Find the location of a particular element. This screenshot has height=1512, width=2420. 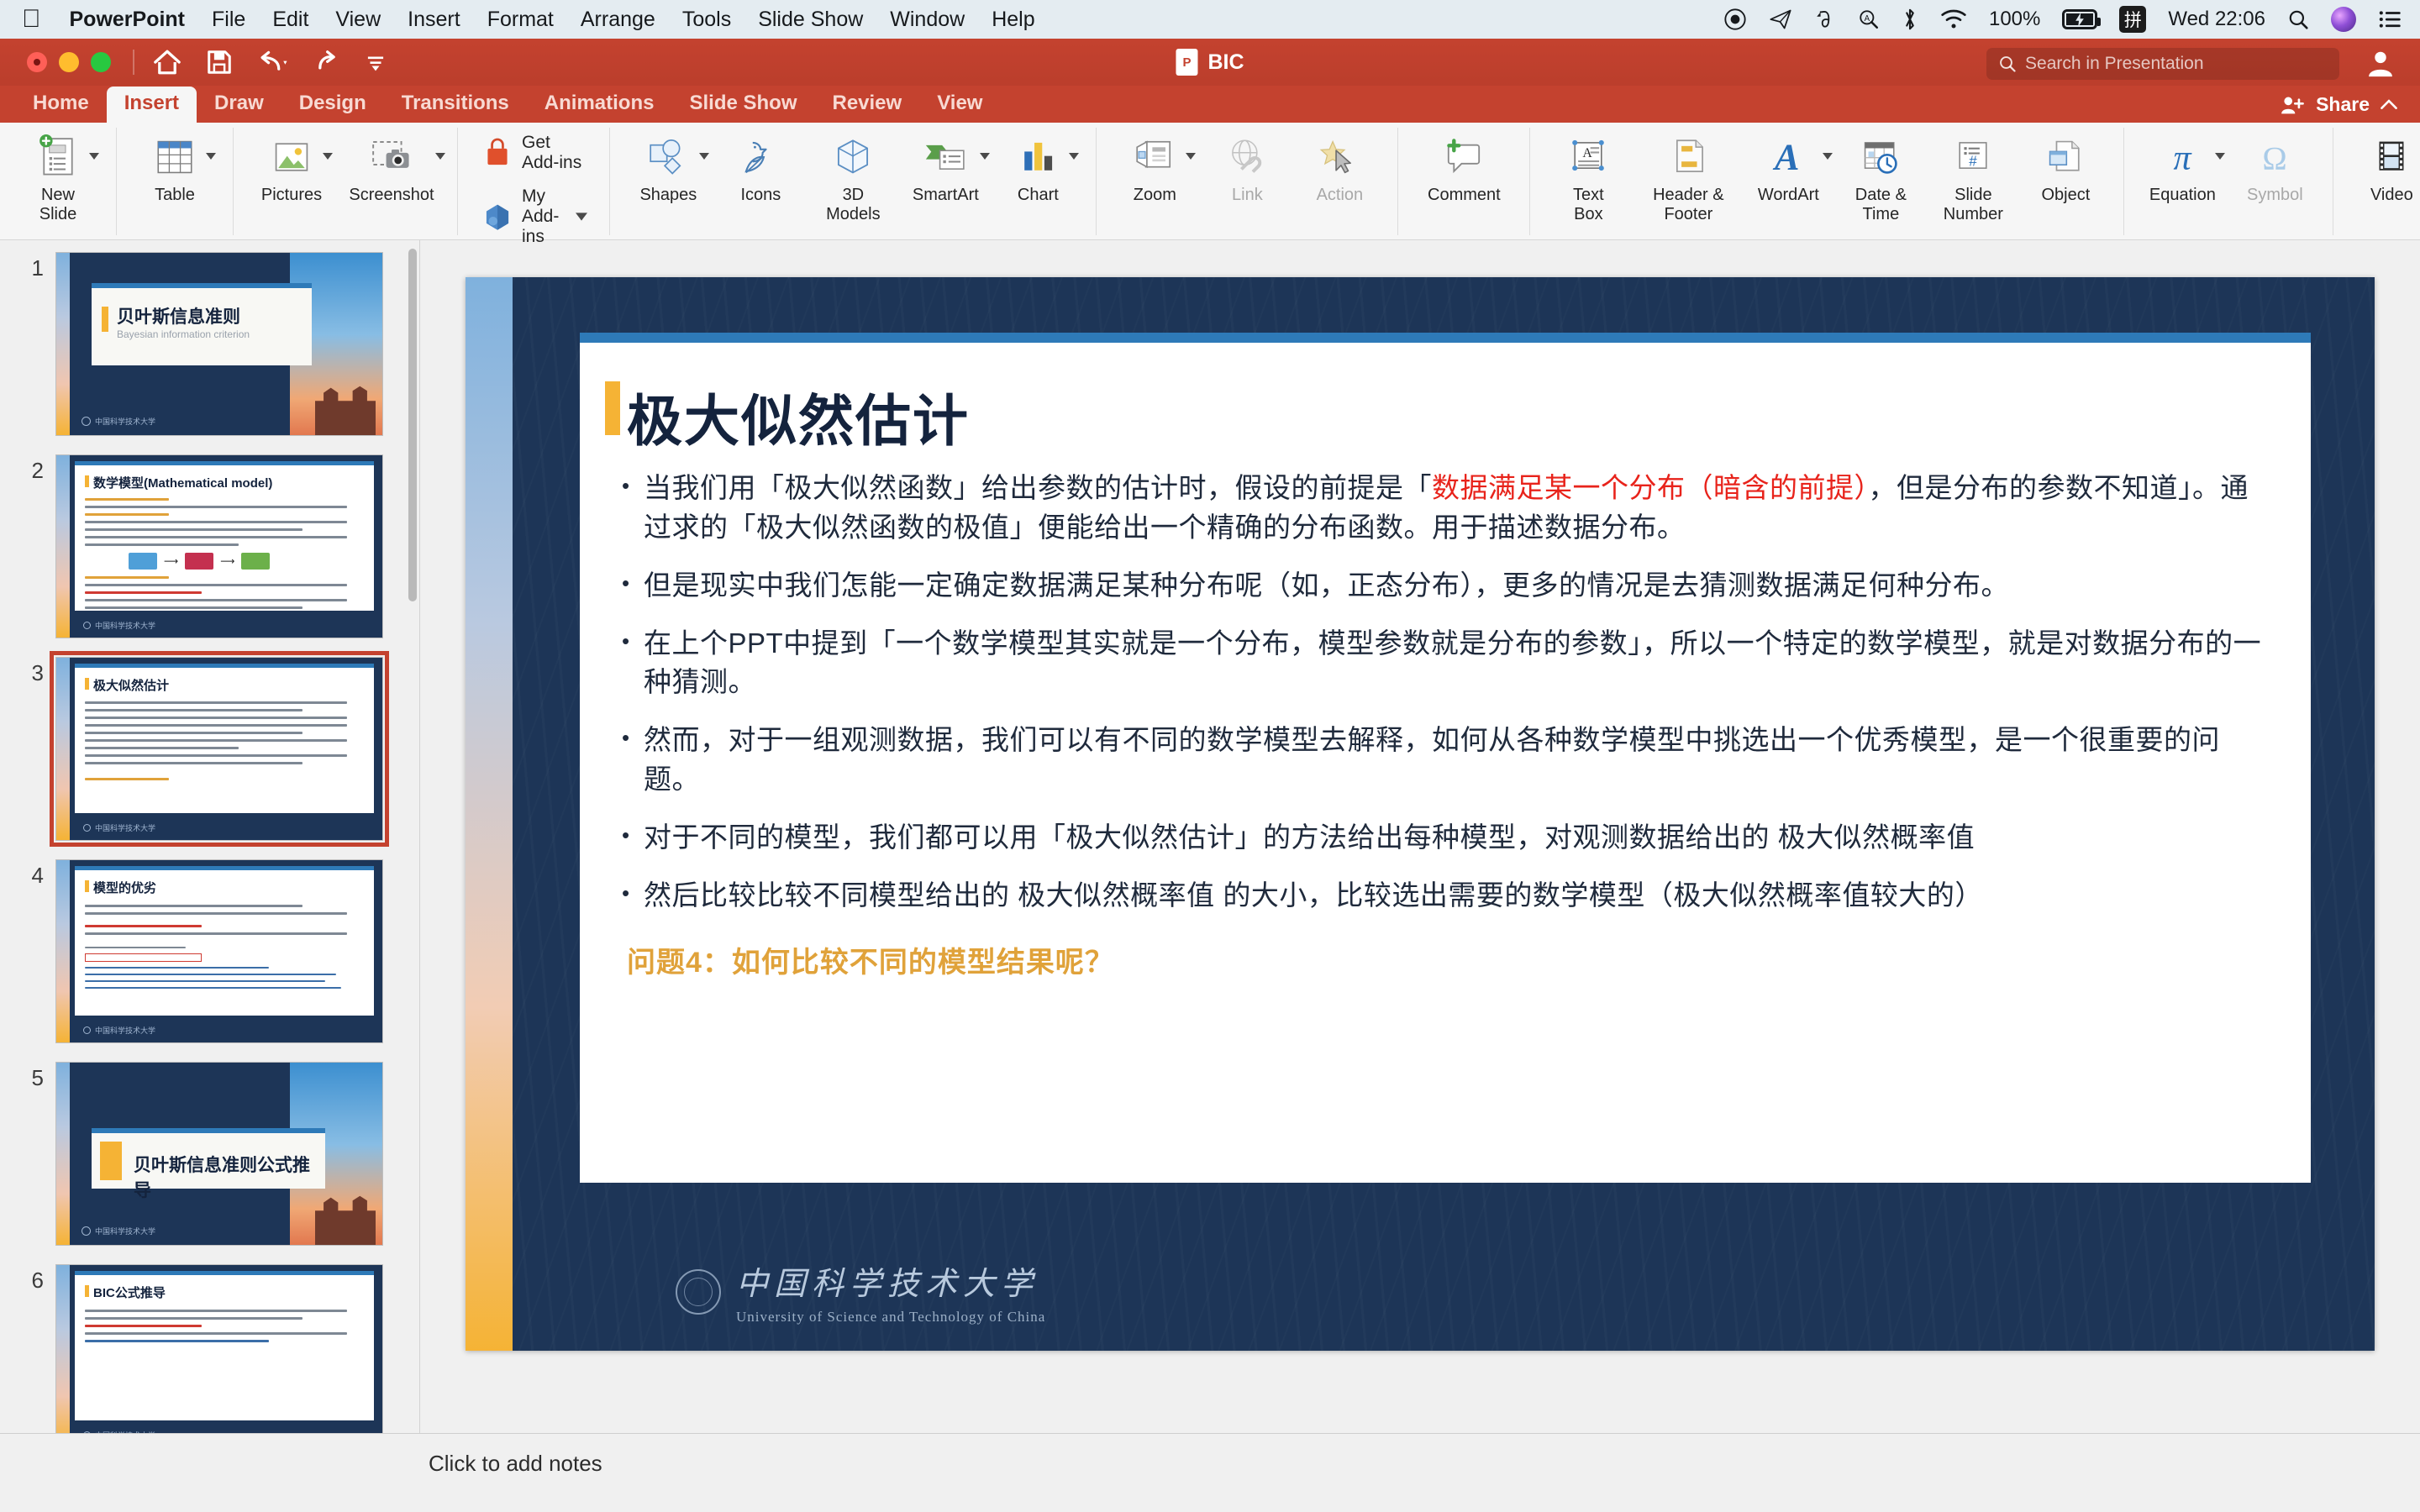

close-window-button is located at coordinates (37, 62).